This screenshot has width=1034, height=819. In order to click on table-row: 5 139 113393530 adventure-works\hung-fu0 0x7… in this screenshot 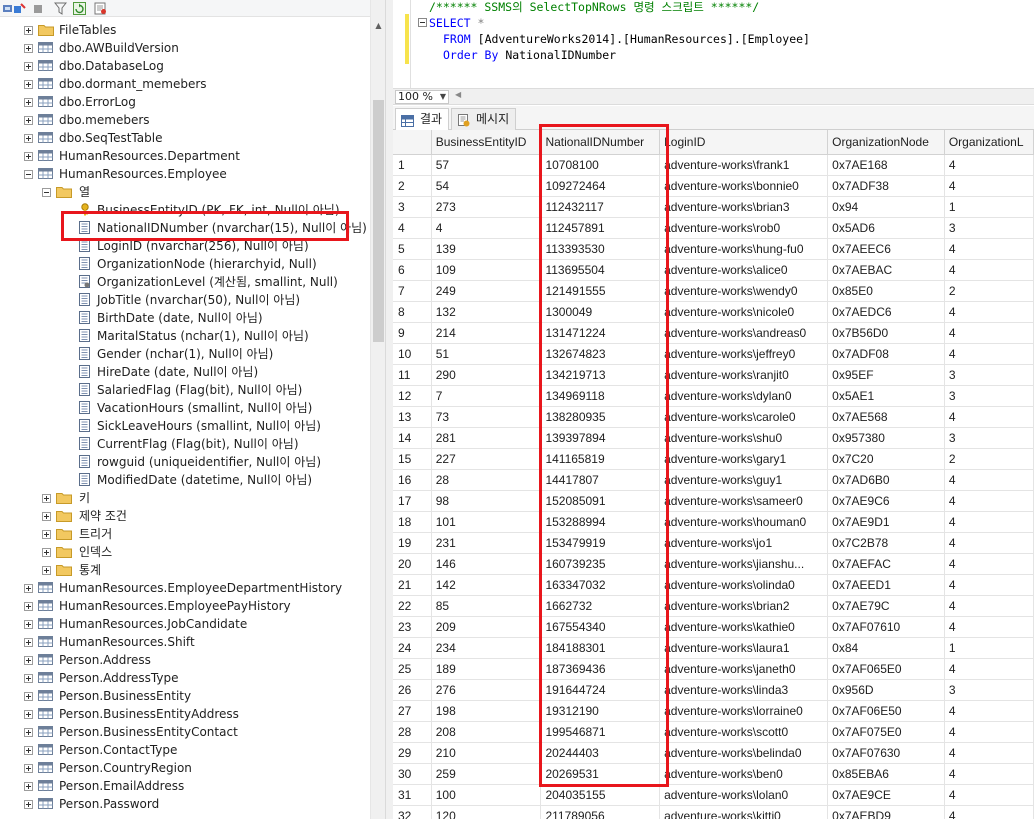, I will do `click(713, 249)`.